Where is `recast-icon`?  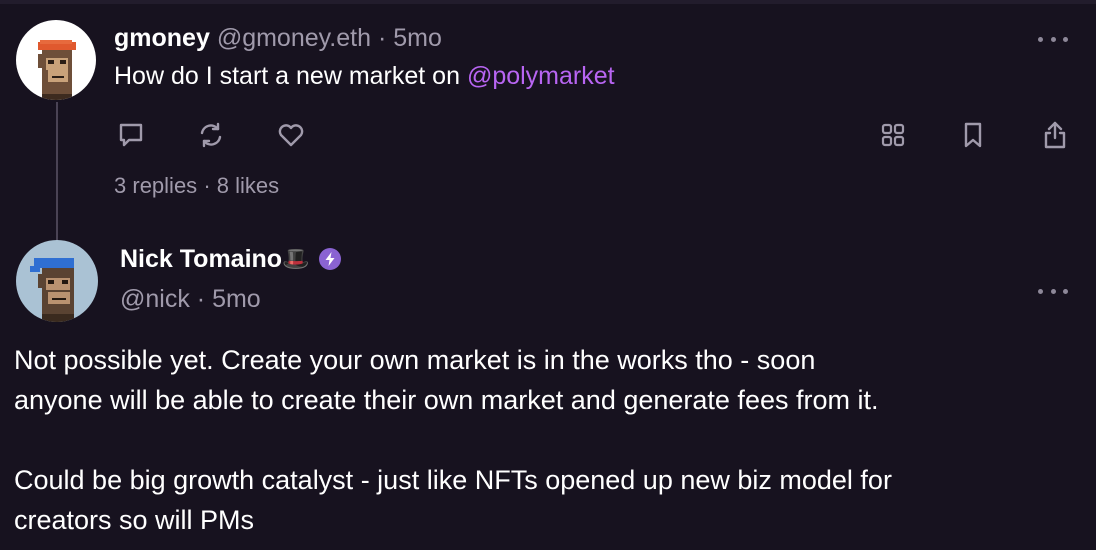 recast-icon is located at coordinates (211, 135).